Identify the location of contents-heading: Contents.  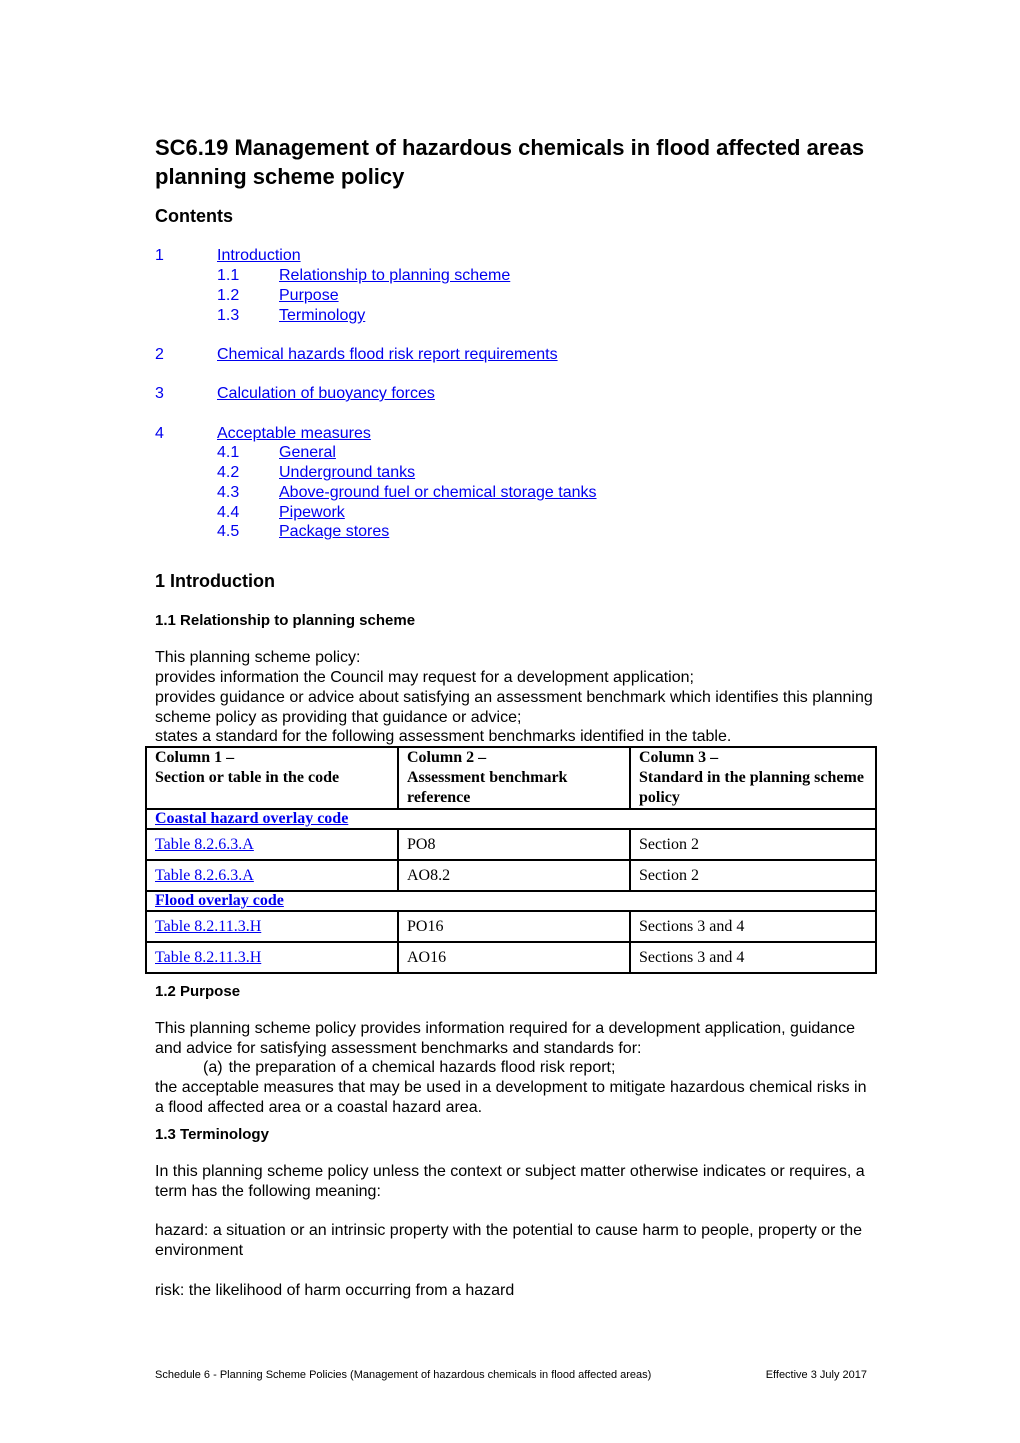
(194, 216).